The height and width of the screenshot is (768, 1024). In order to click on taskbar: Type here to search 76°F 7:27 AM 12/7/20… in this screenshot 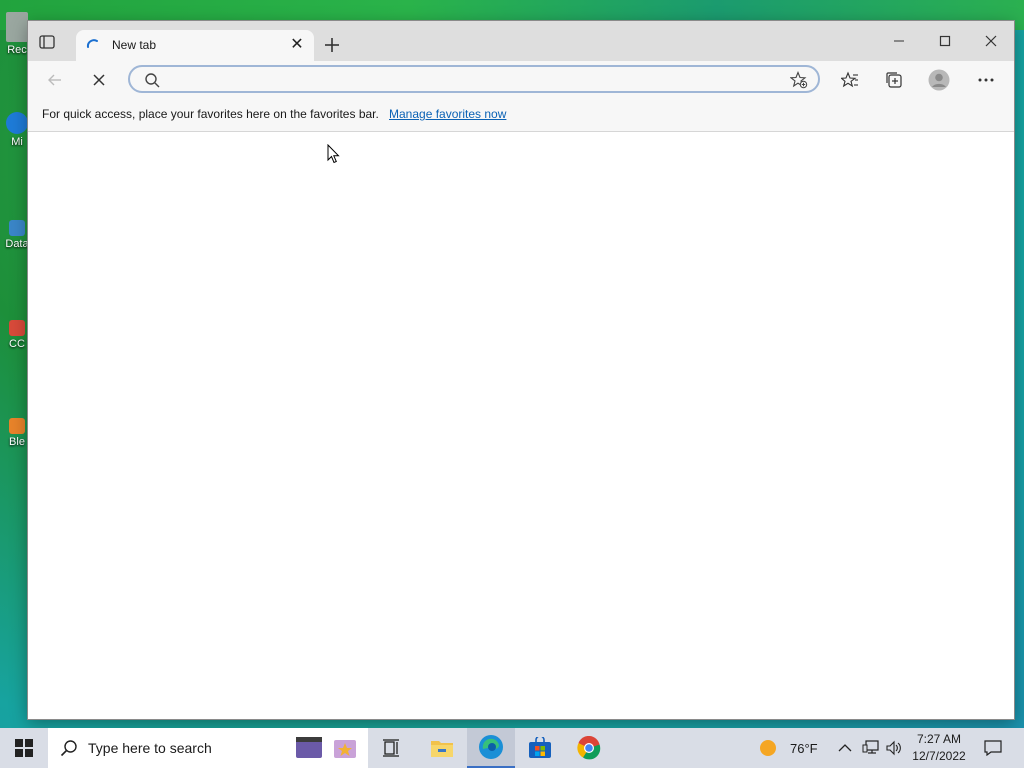, I will do `click(512, 748)`.